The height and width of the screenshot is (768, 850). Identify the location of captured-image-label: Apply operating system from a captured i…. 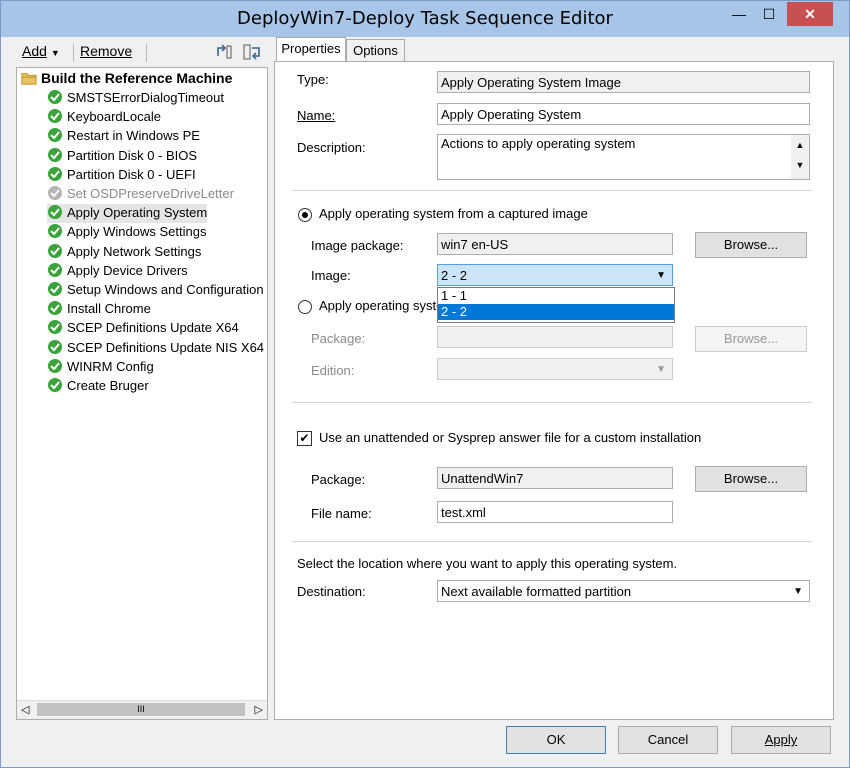
(453, 213).